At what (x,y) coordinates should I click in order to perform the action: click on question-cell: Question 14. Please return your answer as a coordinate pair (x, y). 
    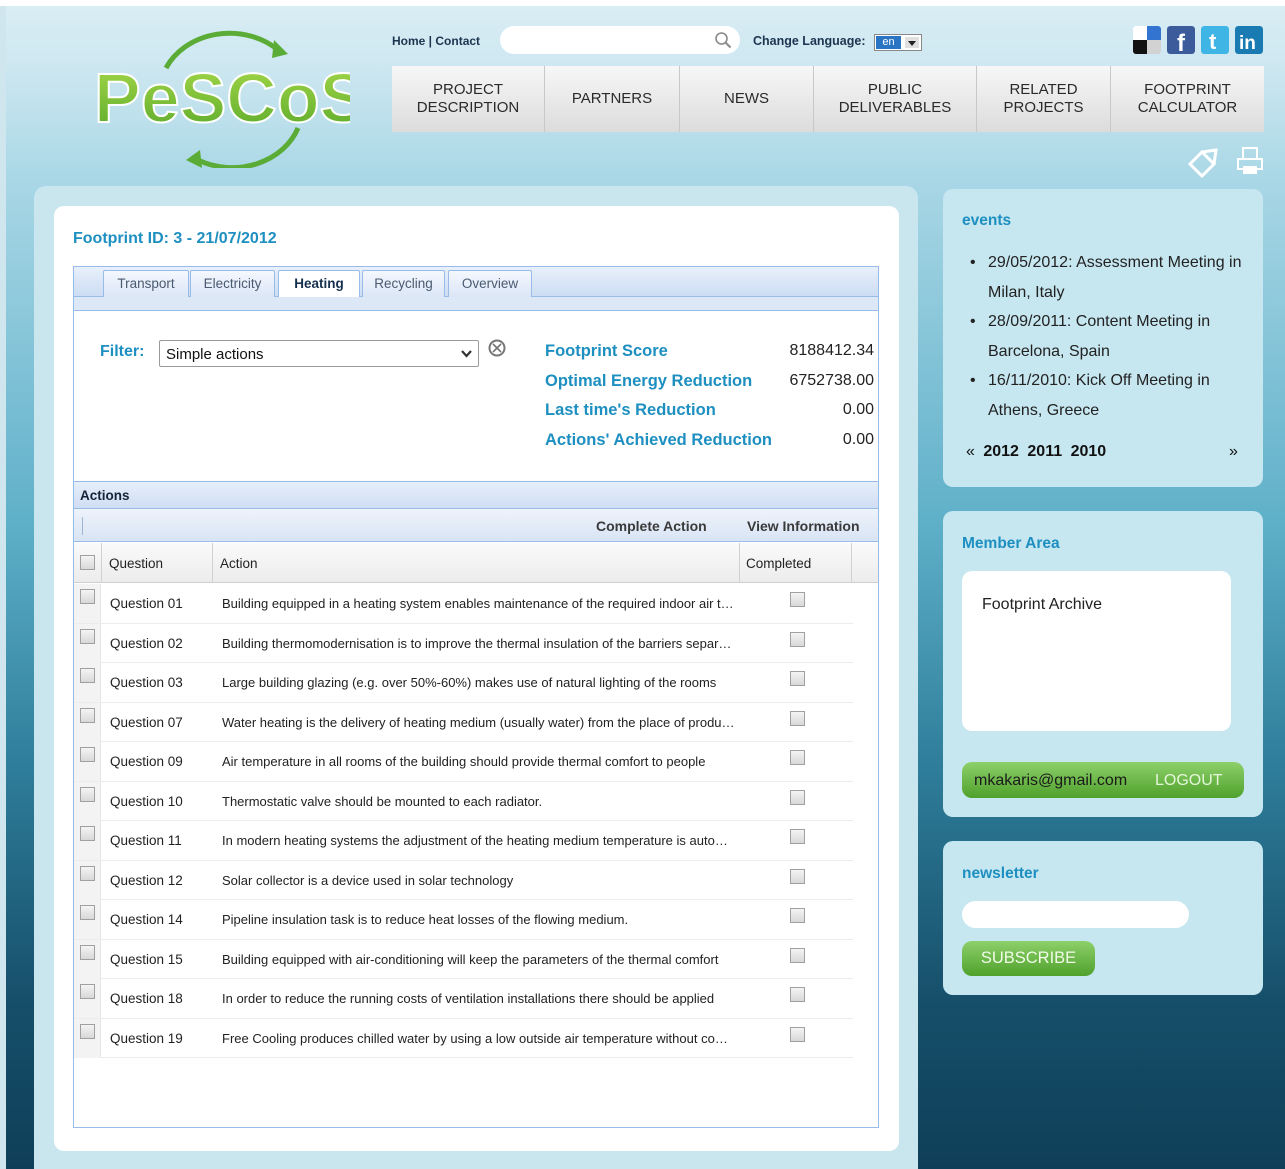
    Looking at the image, I should click on (146, 919).